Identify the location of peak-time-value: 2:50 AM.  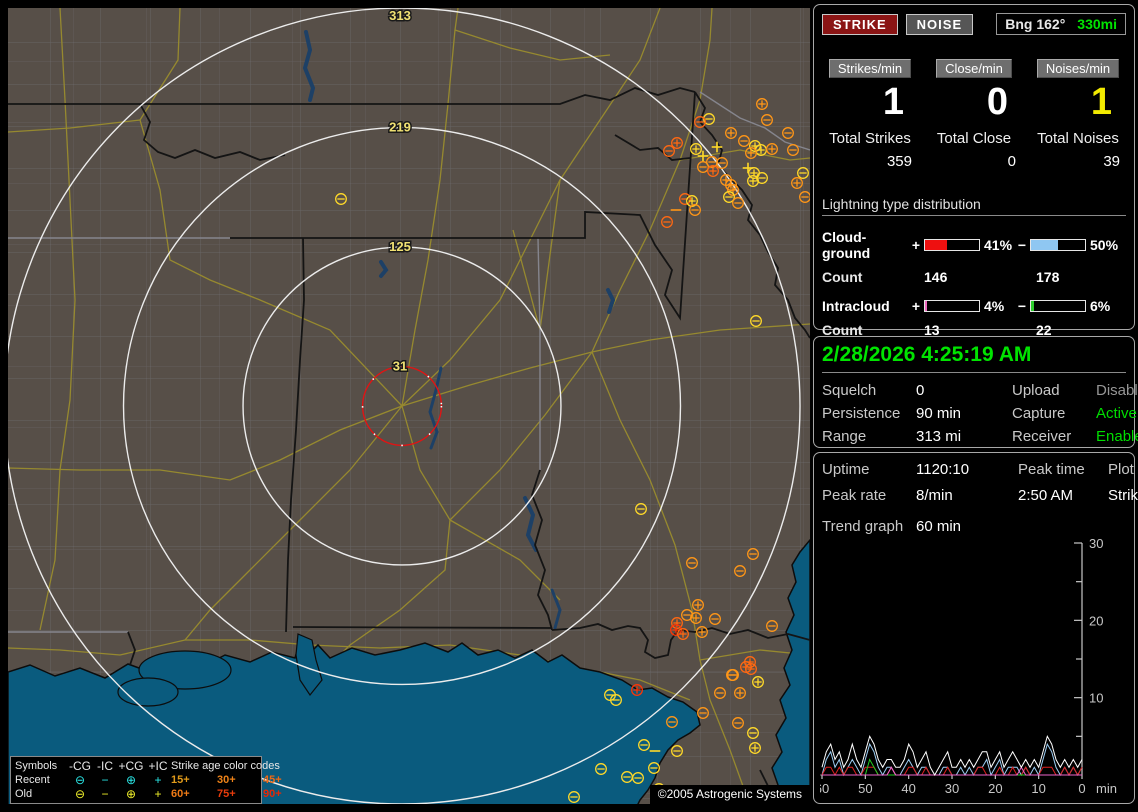
(1046, 495).